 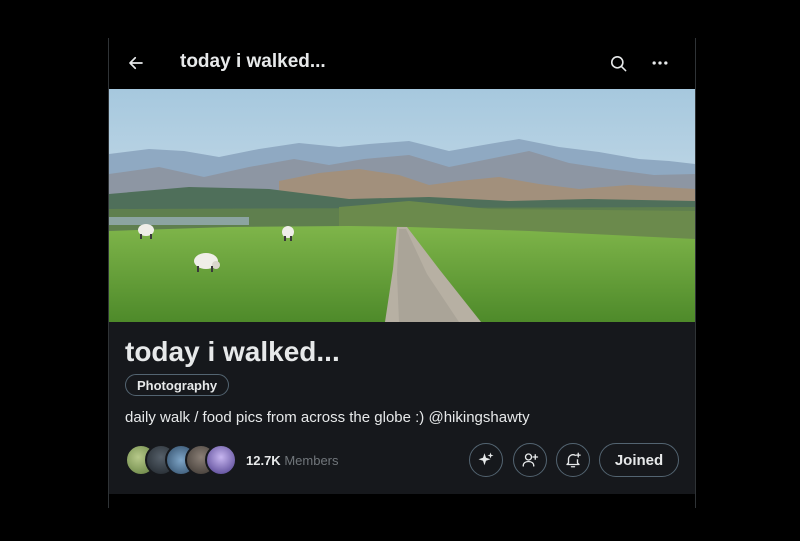 I want to click on bell-plus-icon, so click(x=573, y=460).